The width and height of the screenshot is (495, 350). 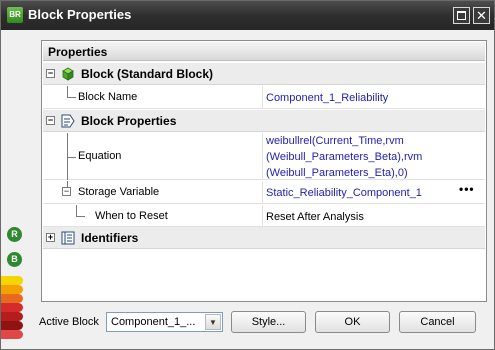 What do you see at coordinates (69, 322) in the screenshot?
I see `active-block-label: Active Block` at bounding box center [69, 322].